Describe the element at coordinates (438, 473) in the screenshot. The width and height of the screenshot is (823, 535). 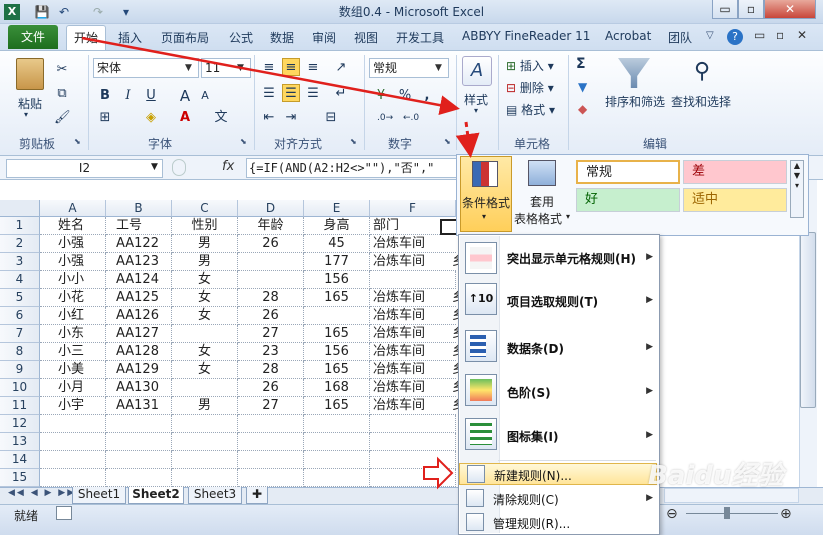
I see `arrow-new-rule` at that location.